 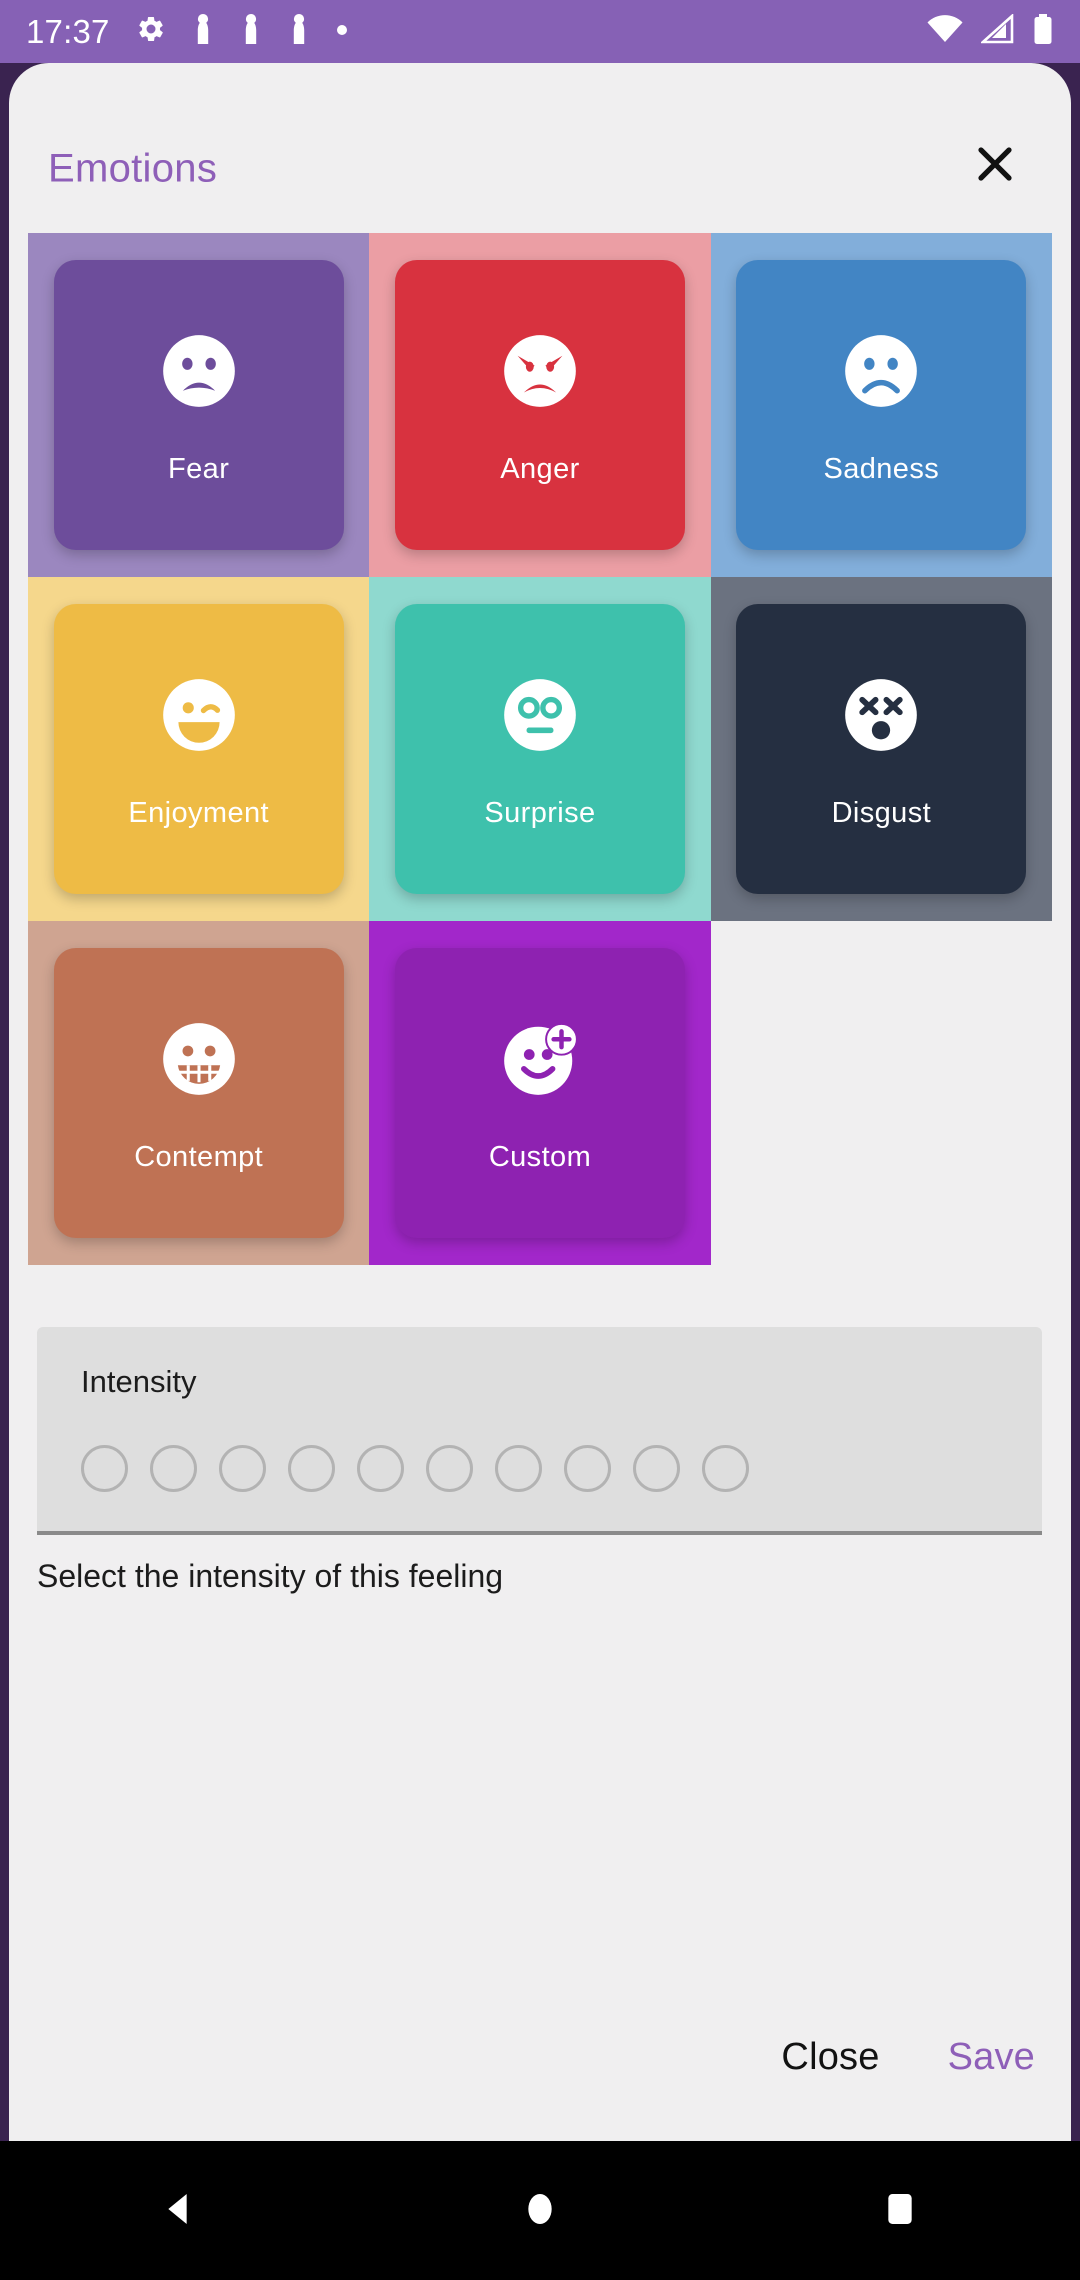 I want to click on emotion-tile-enjoyment: Enjoyment, so click(x=199, y=749).